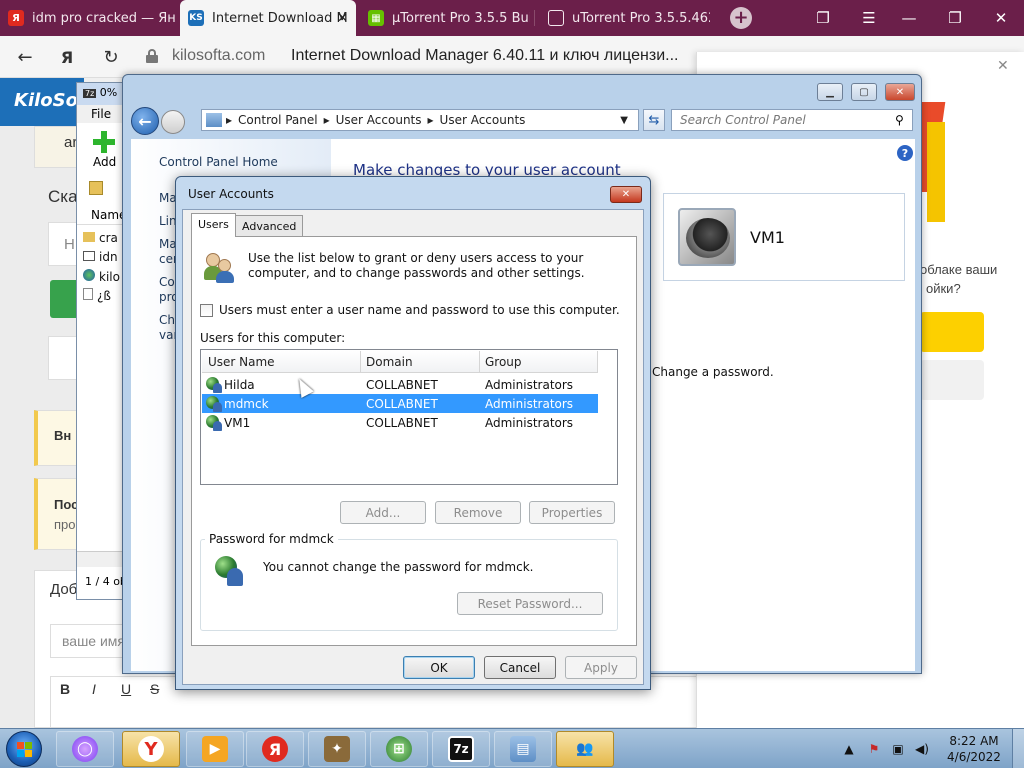  I want to click on chevron-right-icon: ▸, so click(229, 120).